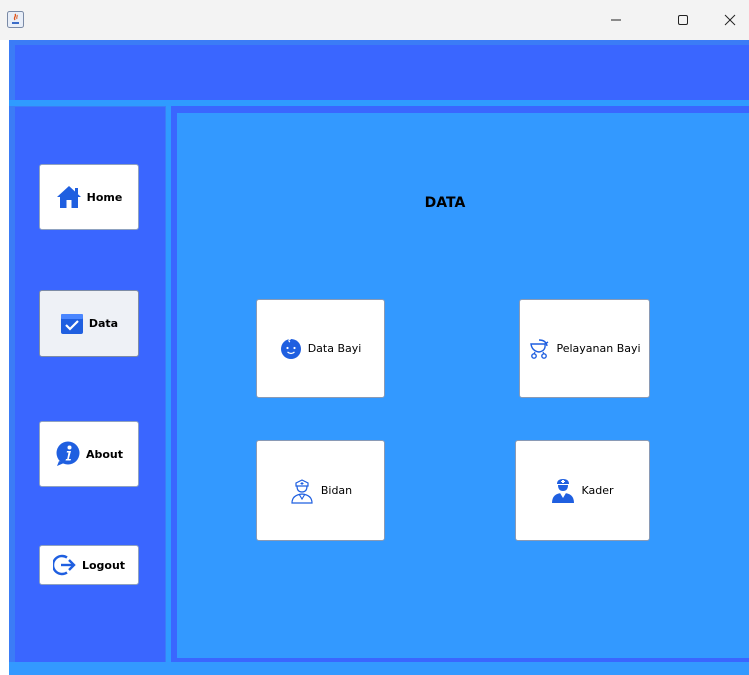  I want to click on bottom-strip, so click(379, 668).